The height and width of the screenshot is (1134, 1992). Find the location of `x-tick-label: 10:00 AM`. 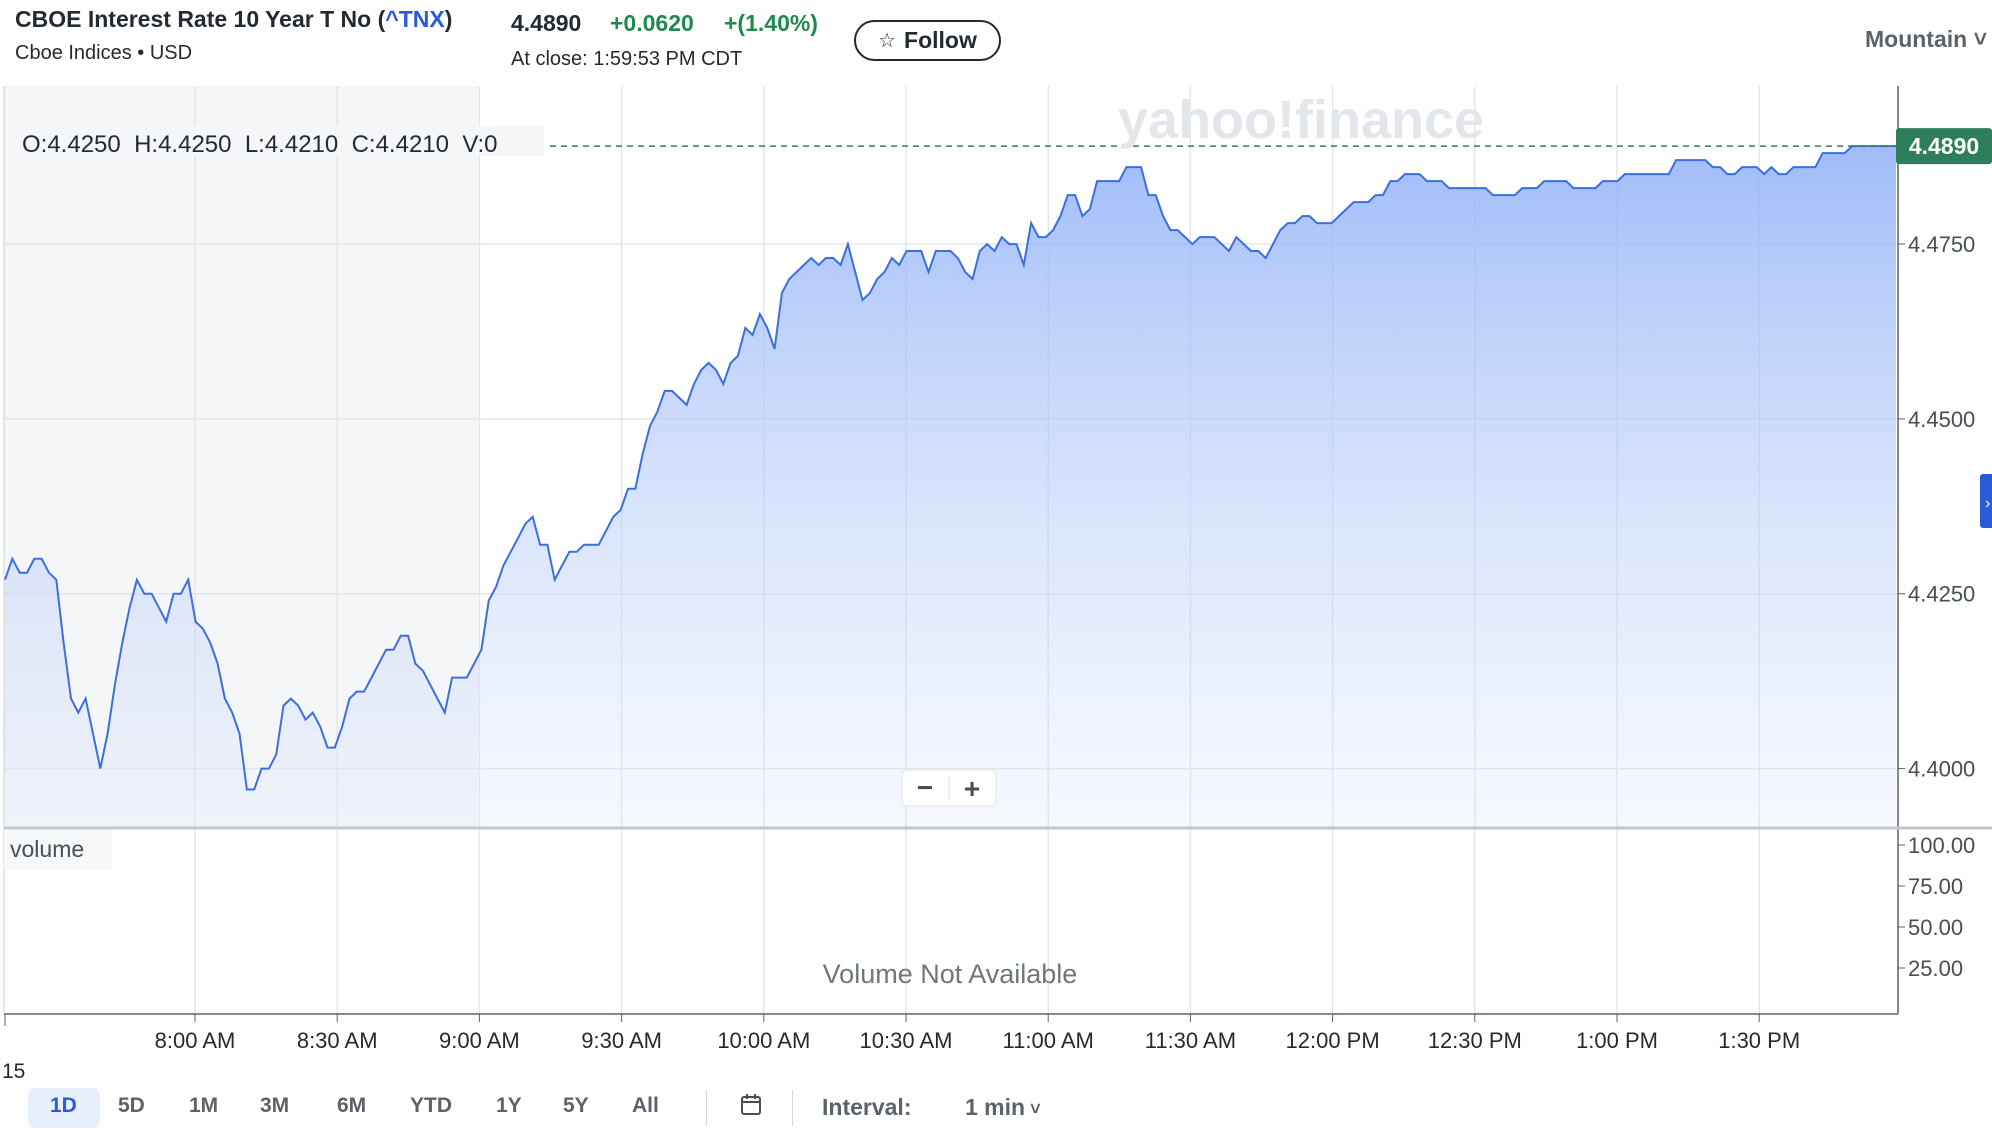

x-tick-label: 10:00 AM is located at coordinates (763, 1040).